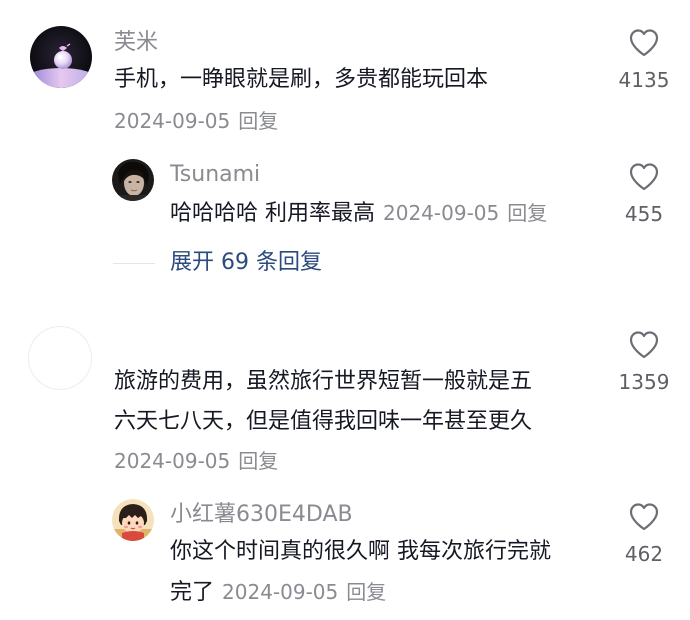 The width and height of the screenshot is (690, 620). What do you see at coordinates (644, 214) in the screenshot?
I see `like-count: 455` at bounding box center [644, 214].